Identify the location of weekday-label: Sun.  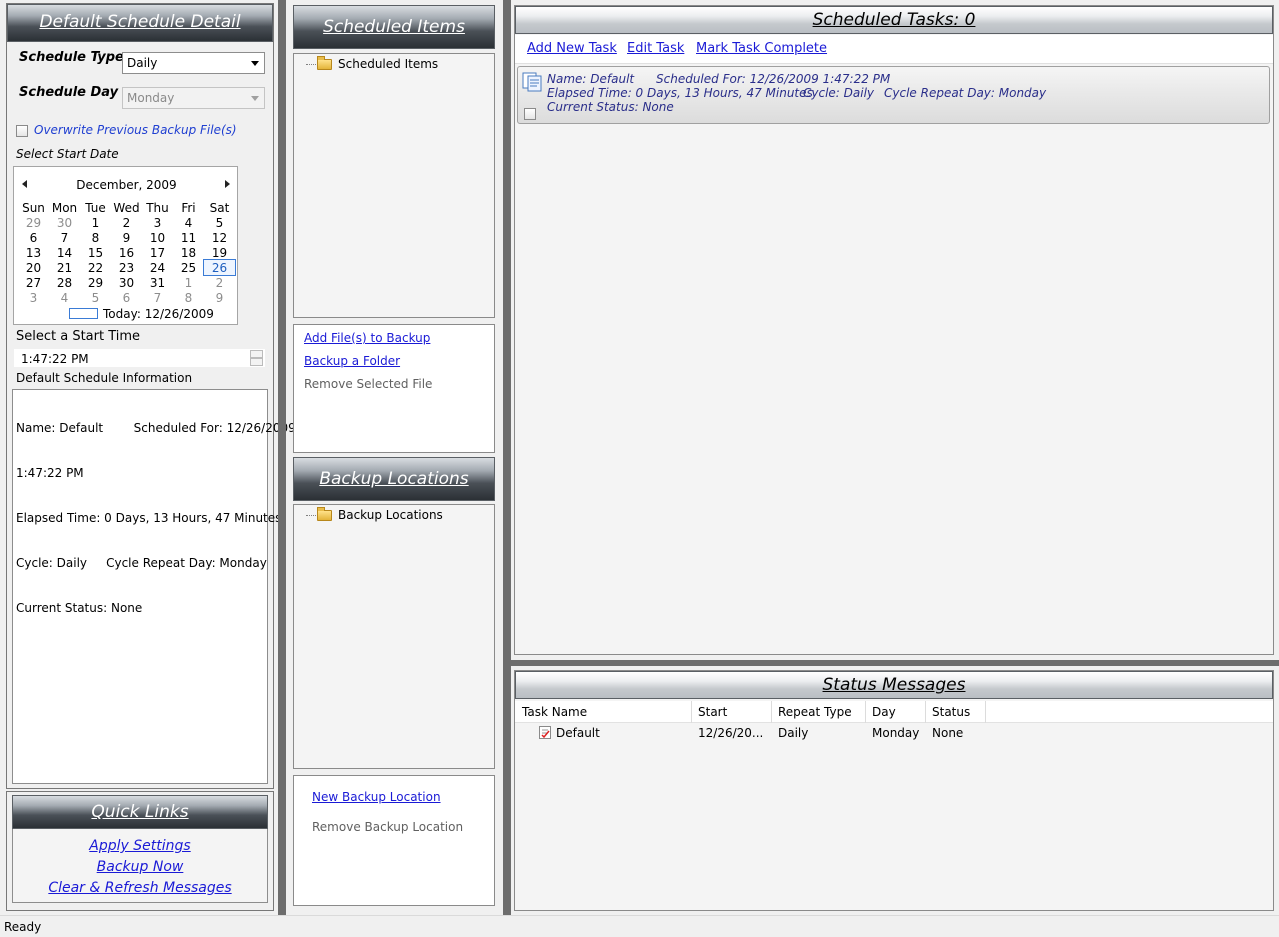
(33, 207).